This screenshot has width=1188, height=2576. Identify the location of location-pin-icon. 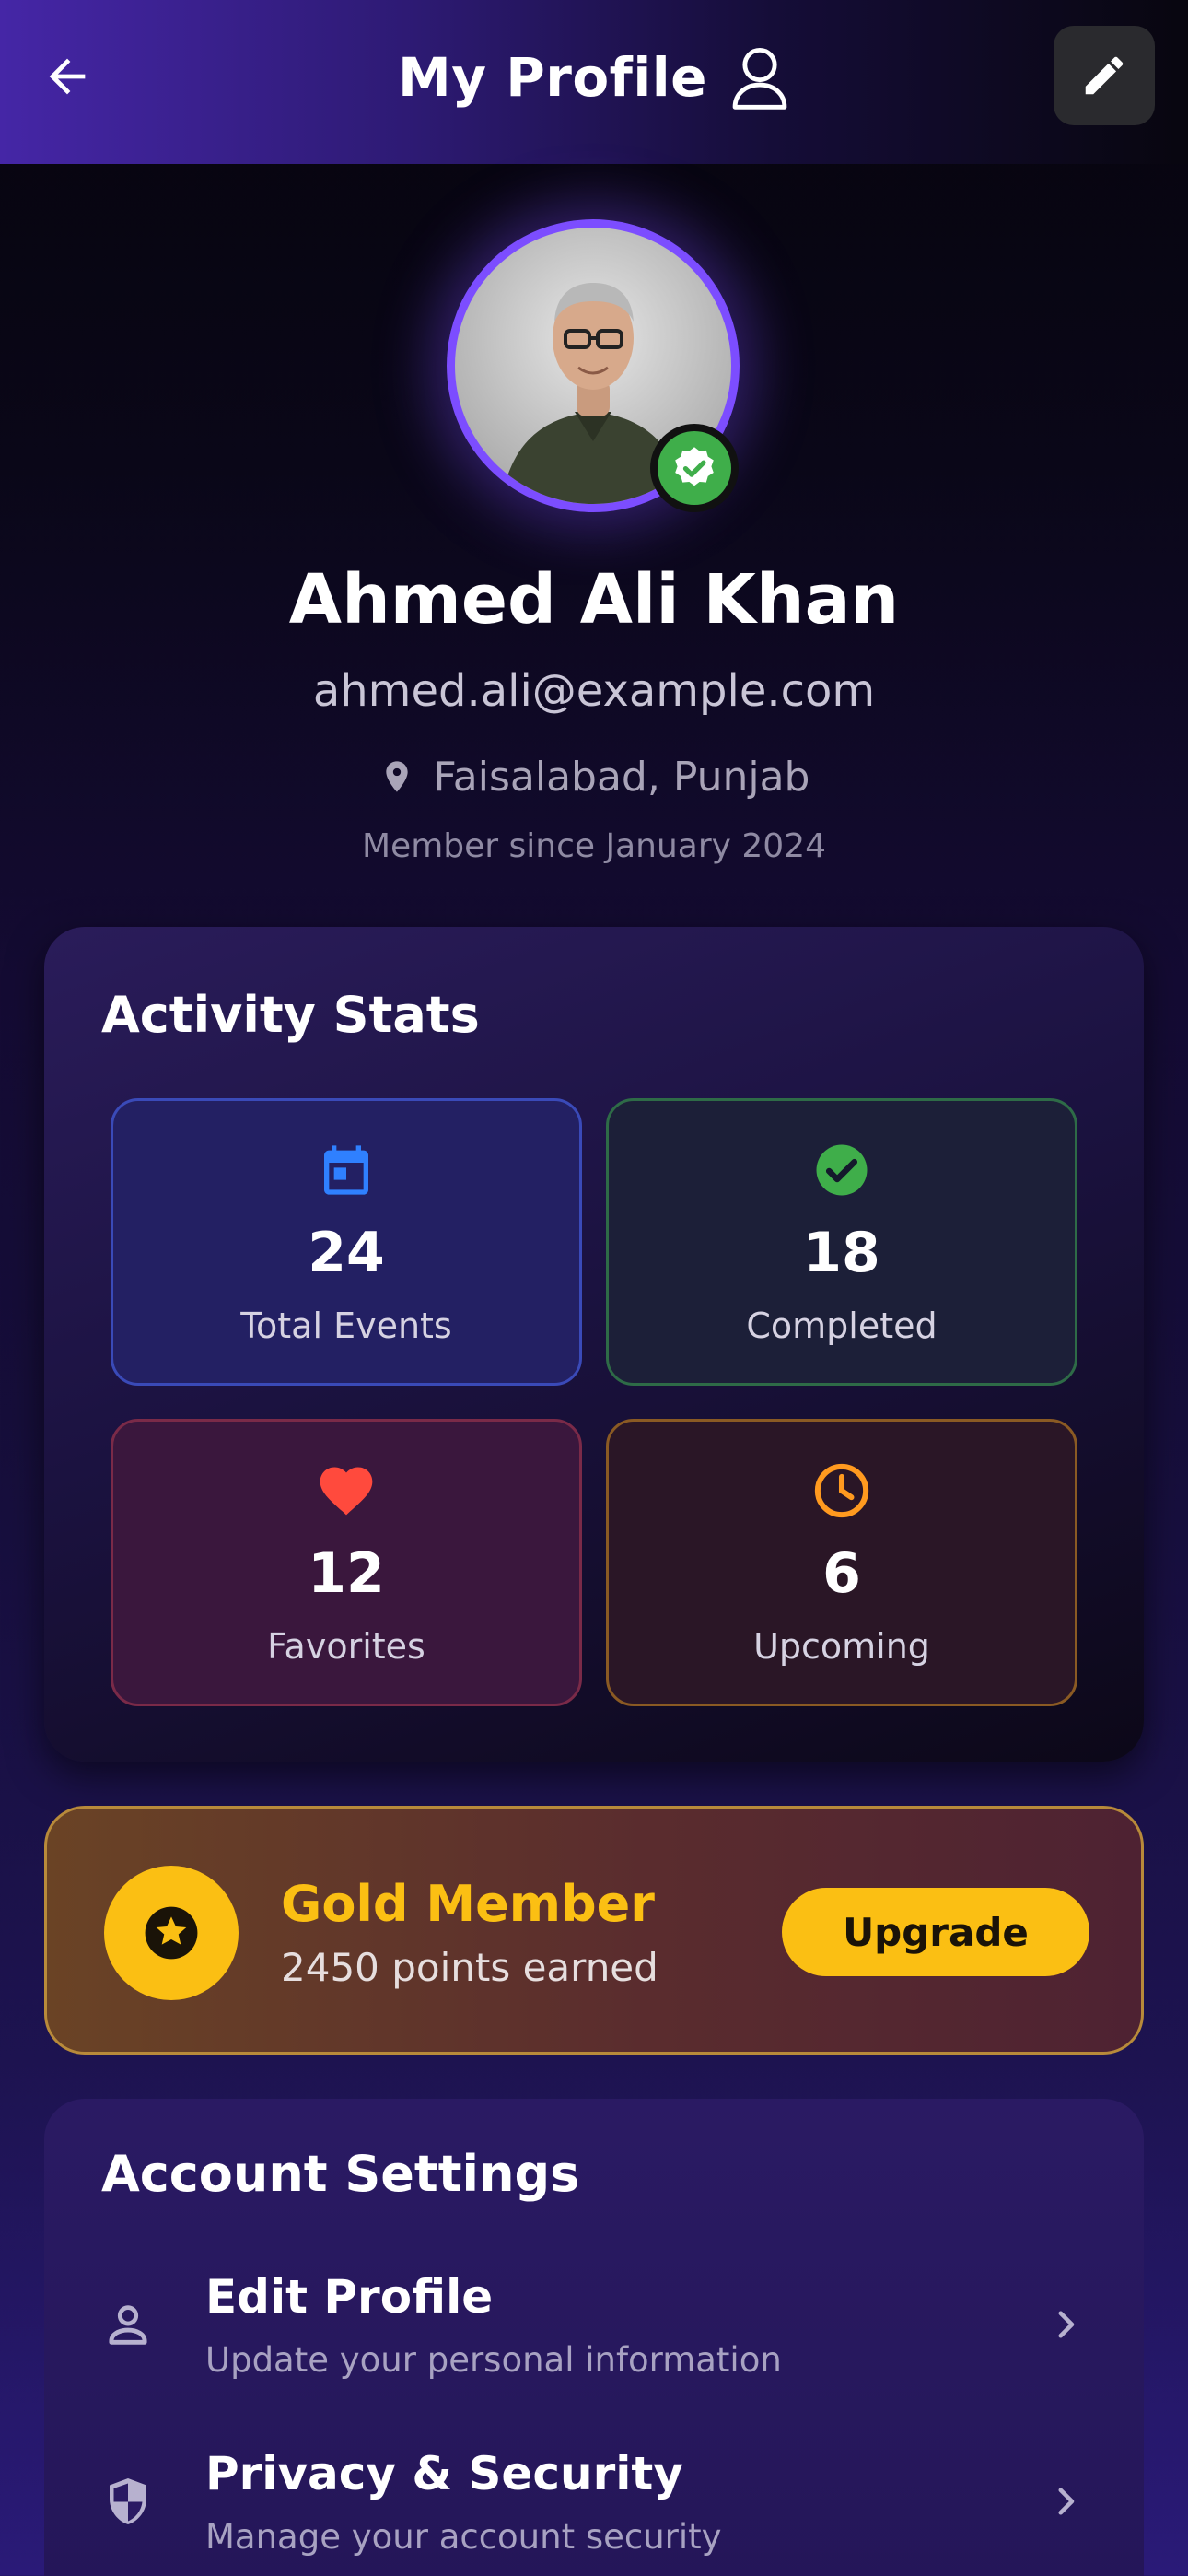
(396, 776).